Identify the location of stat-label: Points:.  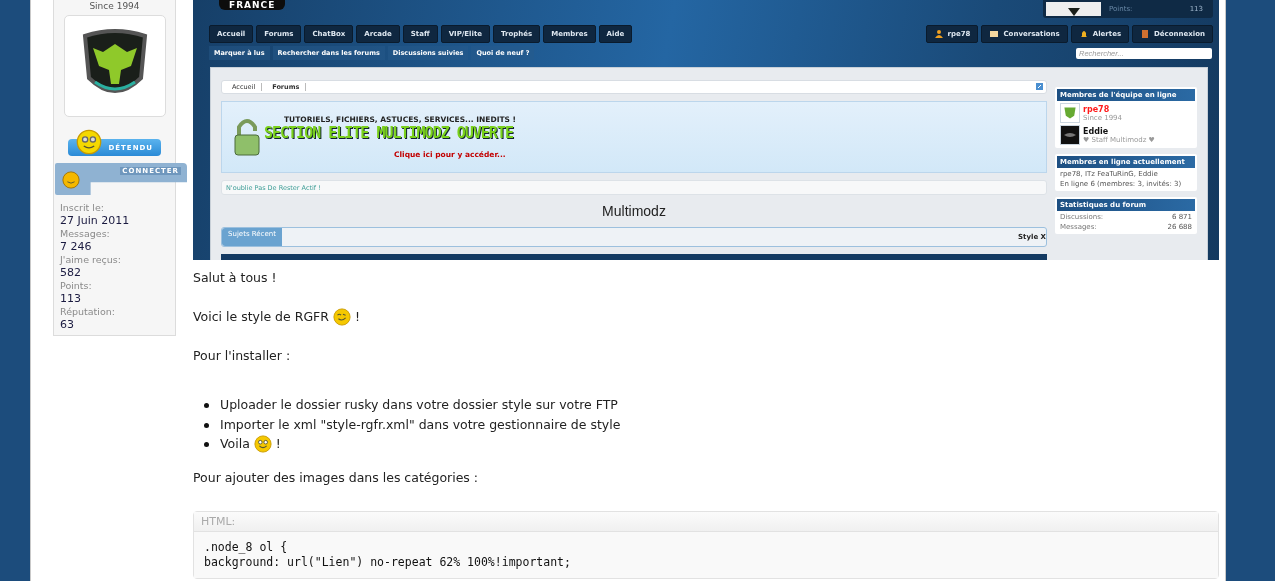
(76, 285).